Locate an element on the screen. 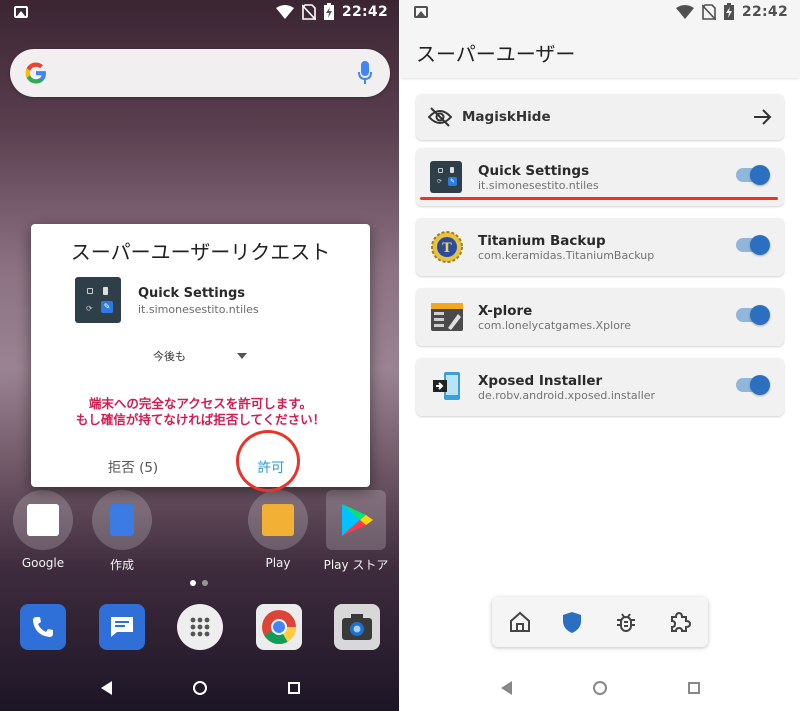  x-plore-icon is located at coordinates (447, 317).